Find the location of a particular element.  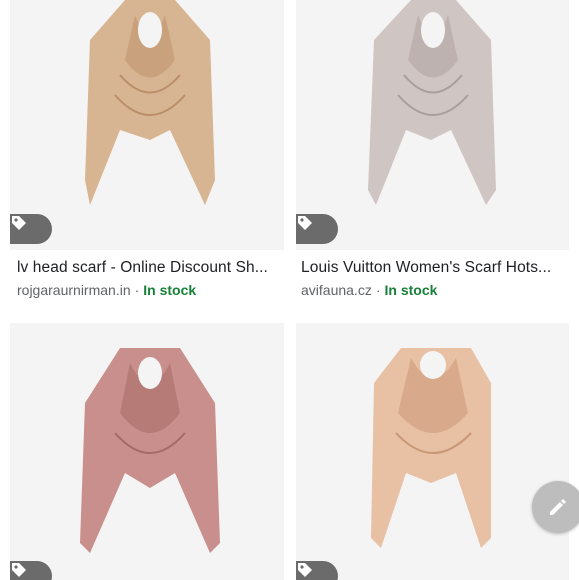

edit-button is located at coordinates (555, 507).